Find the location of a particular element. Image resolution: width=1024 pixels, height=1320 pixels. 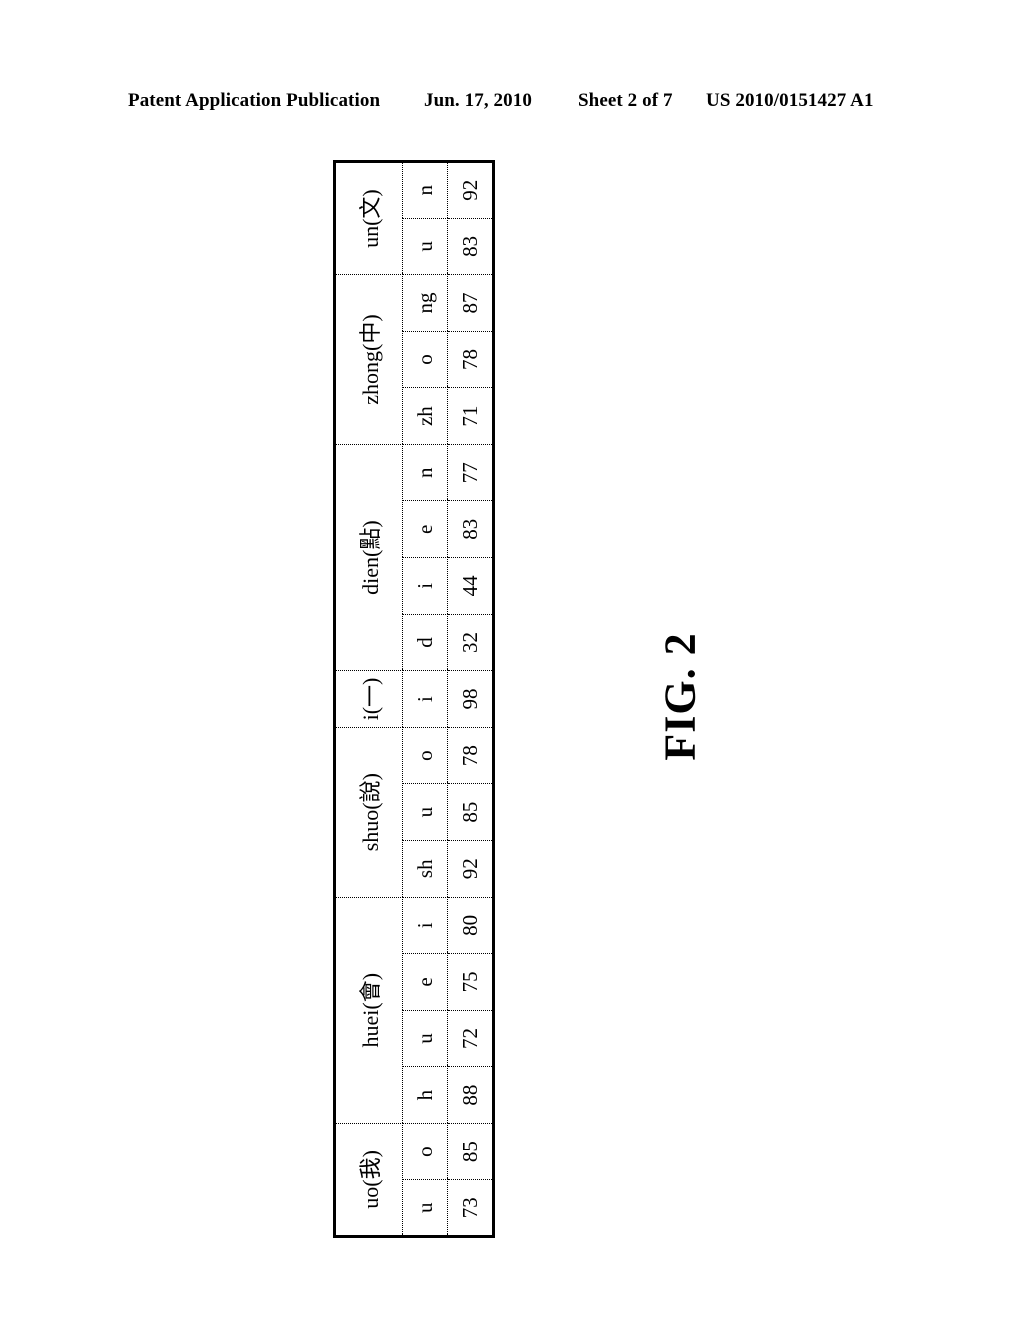

word-cell: zhong(中) is located at coordinates (368, 359).